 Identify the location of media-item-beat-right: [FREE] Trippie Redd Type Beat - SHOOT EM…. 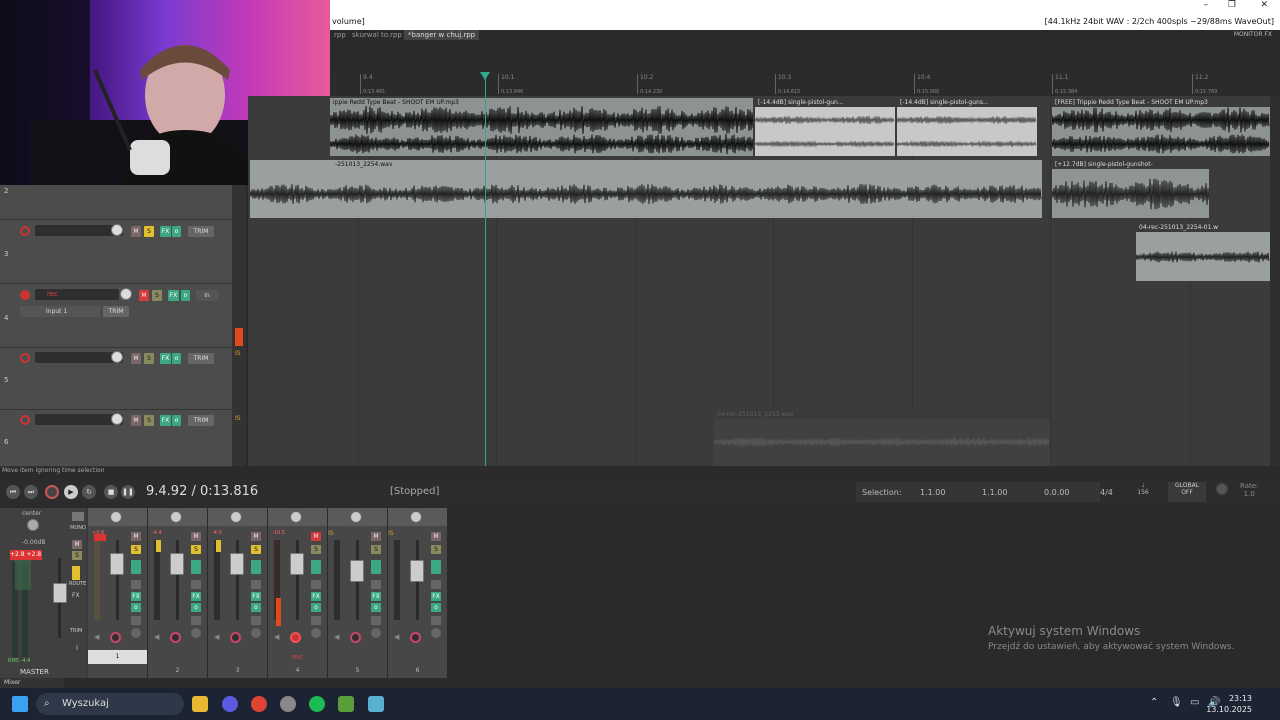
(1161, 127).